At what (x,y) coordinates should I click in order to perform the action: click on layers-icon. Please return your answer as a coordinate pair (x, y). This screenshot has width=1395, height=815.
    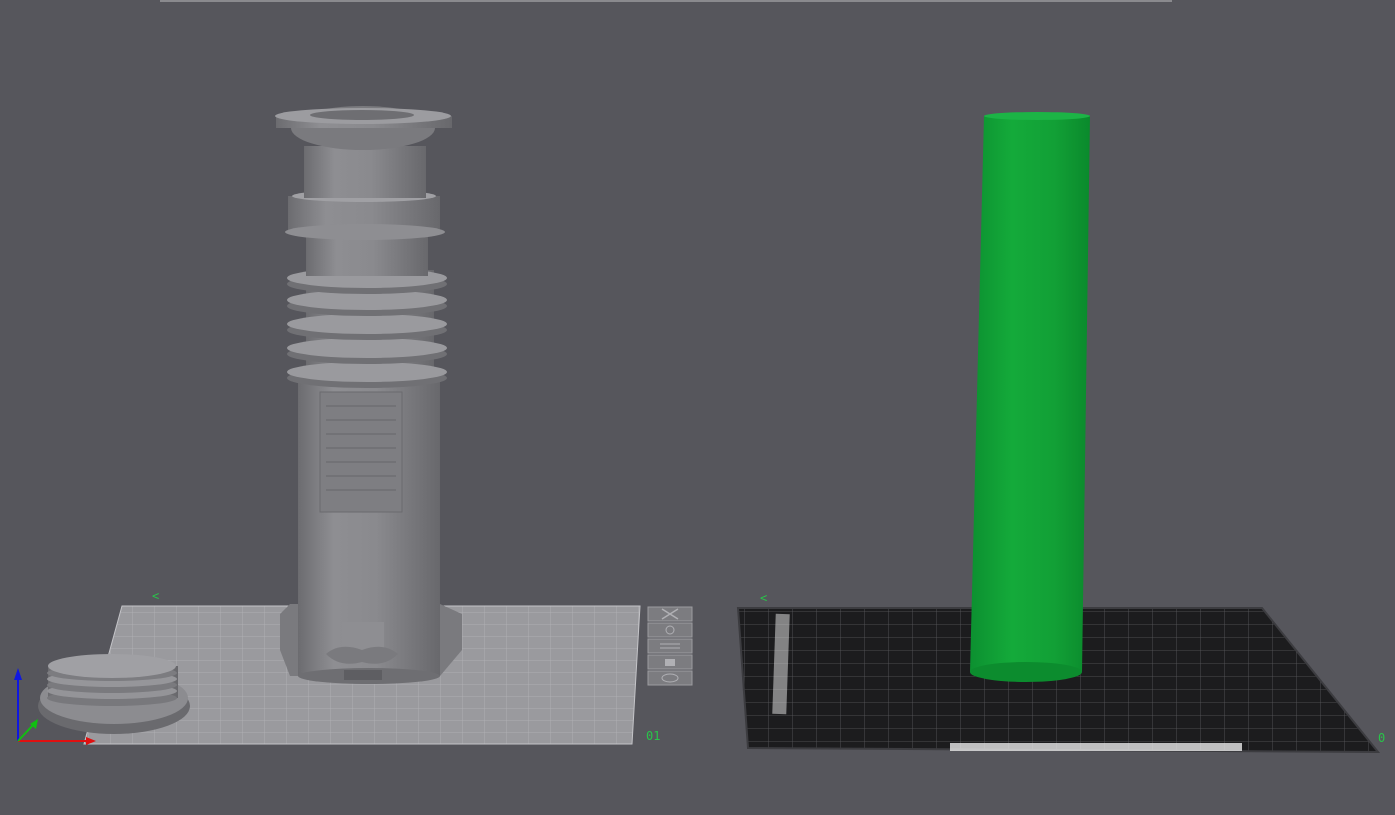
    Looking at the image, I should click on (670, 646).